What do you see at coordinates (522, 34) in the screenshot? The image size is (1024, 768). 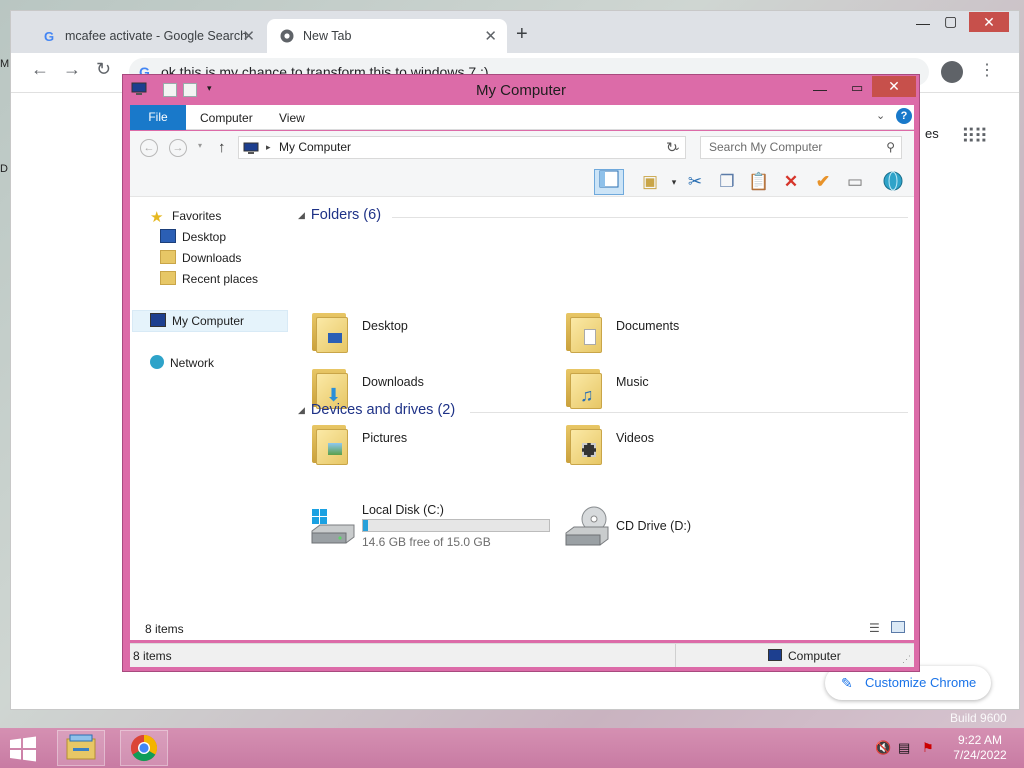 I see `new-tab-button: +` at bounding box center [522, 34].